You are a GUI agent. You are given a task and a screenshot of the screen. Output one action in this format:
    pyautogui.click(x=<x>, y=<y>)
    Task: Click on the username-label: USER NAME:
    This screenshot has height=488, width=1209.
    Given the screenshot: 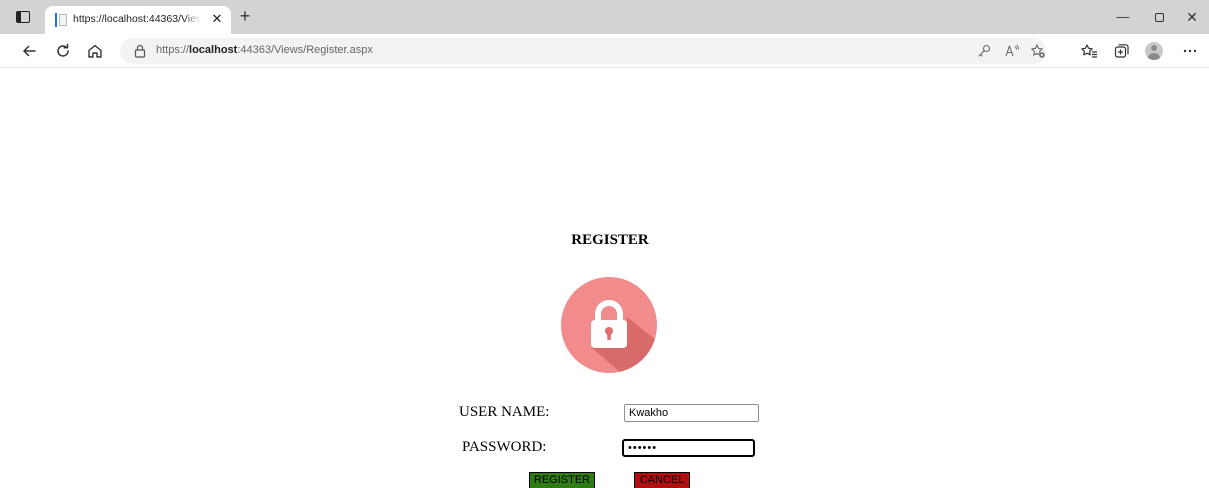 What is the action you would take?
    pyautogui.click(x=504, y=412)
    